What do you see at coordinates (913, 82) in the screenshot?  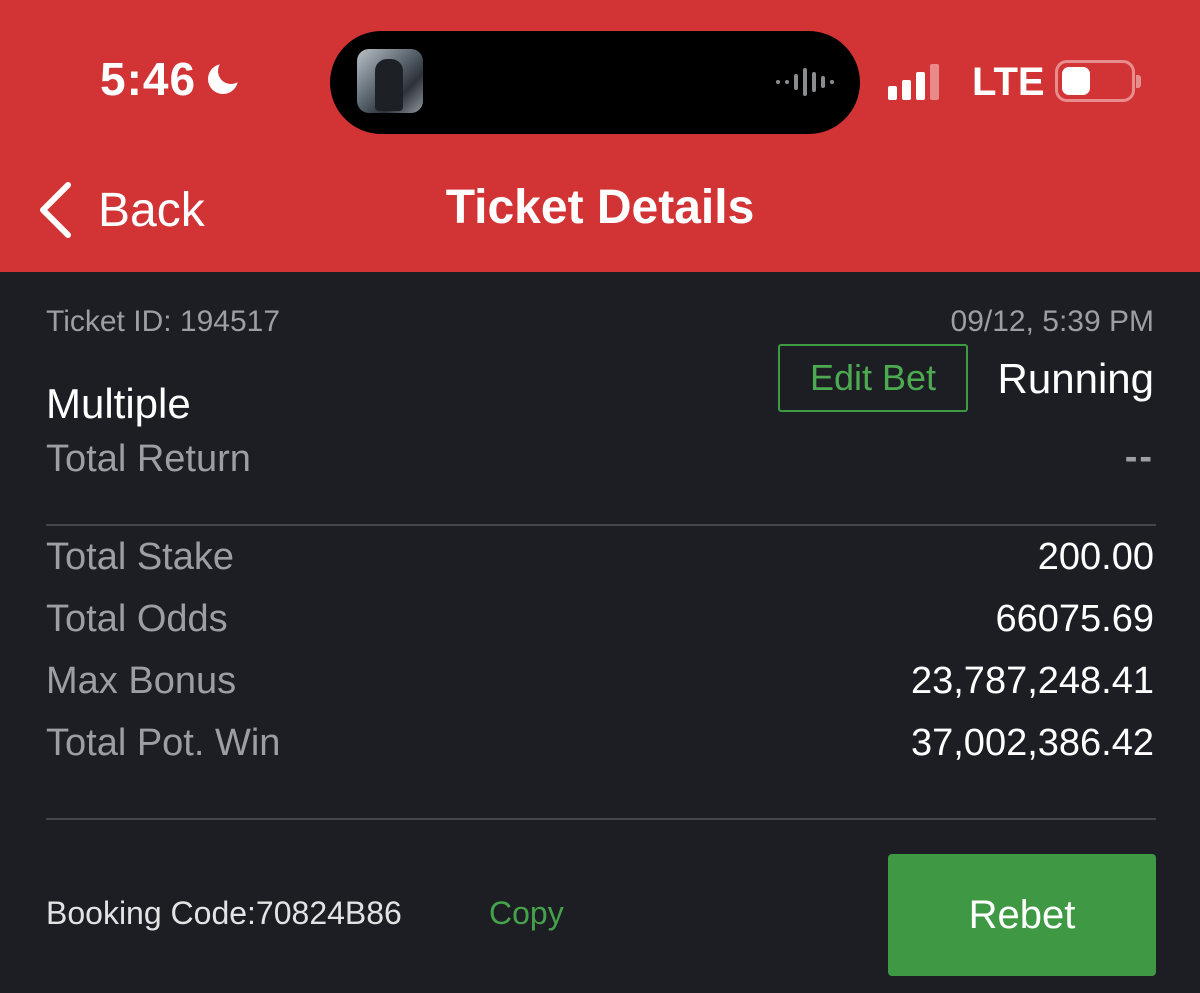 I see `signal-icon` at bounding box center [913, 82].